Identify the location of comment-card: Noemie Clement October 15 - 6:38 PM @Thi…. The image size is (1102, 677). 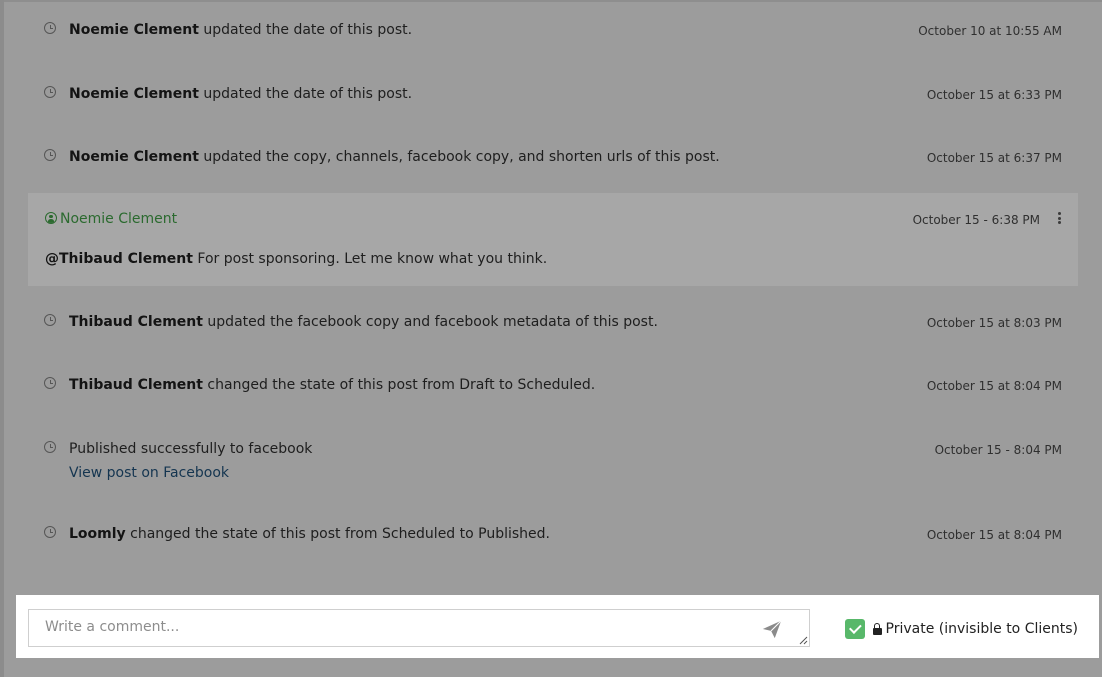
(553, 239).